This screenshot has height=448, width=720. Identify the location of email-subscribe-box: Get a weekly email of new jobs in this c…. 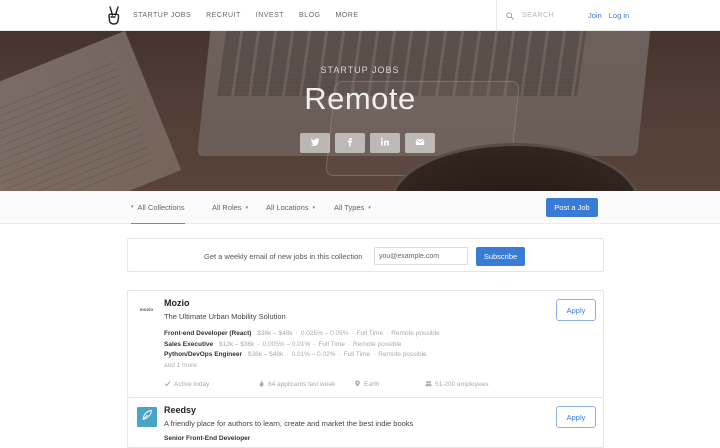
(365, 255).